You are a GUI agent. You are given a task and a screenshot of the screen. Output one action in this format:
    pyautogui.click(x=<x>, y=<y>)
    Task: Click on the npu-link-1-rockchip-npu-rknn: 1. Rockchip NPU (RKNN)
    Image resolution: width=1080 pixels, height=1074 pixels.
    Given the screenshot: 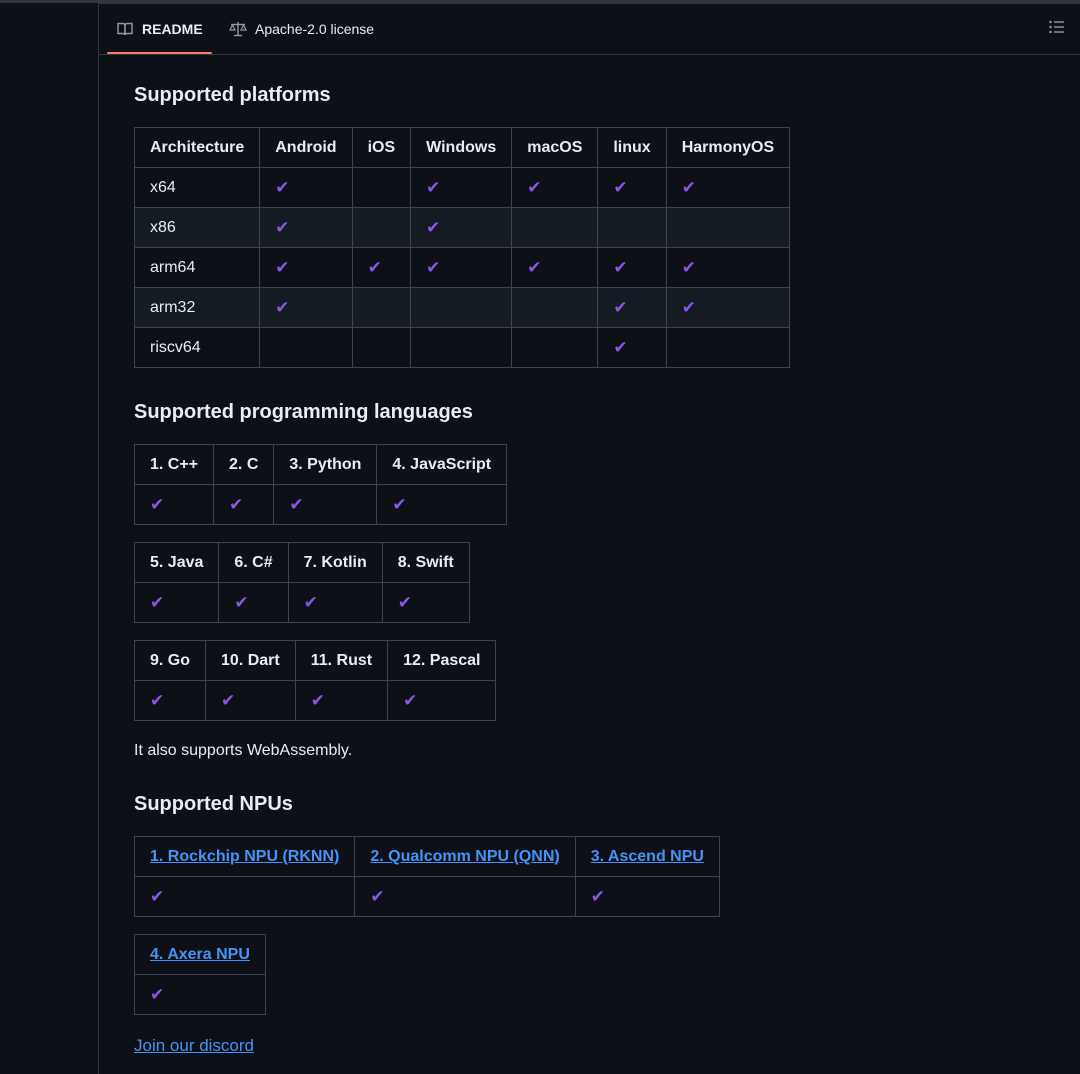 What is the action you would take?
    pyautogui.click(x=244, y=856)
    